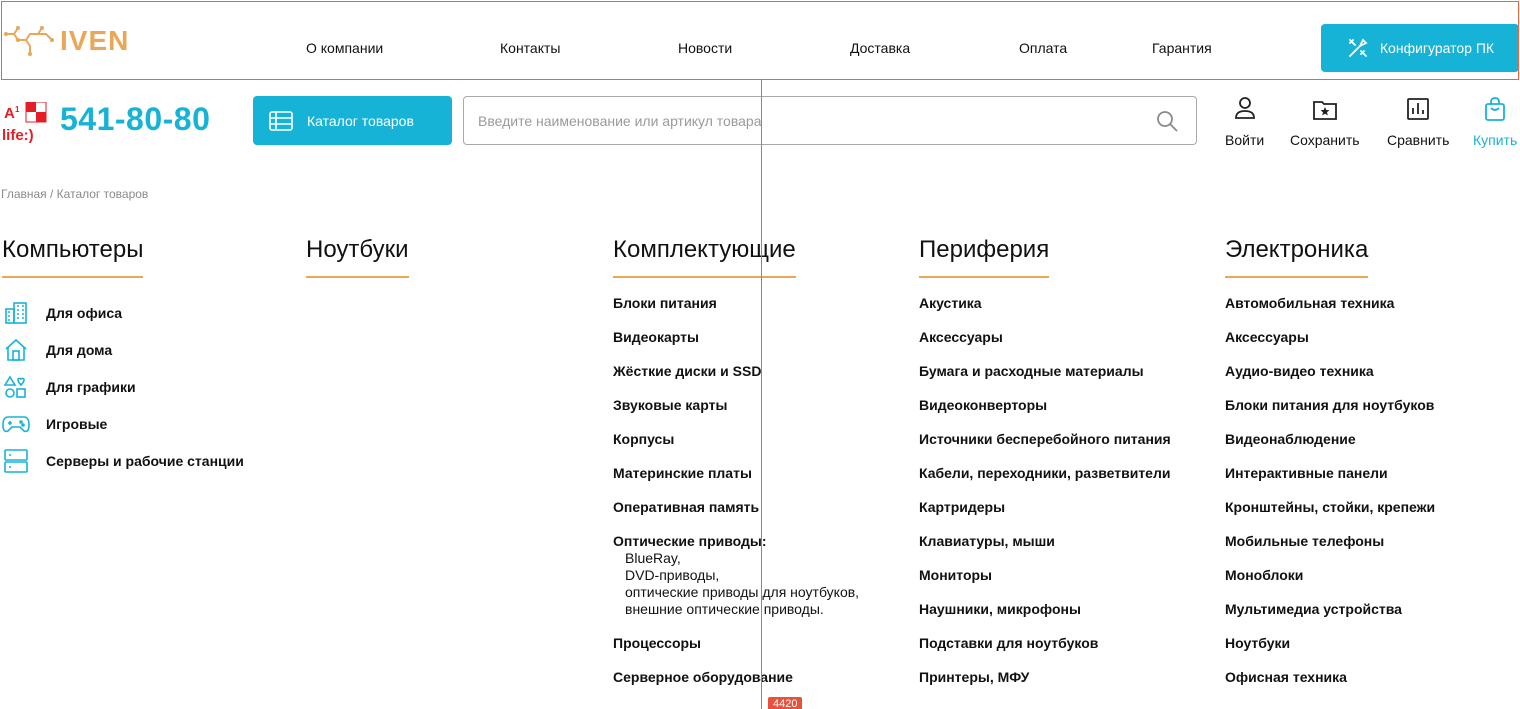 This screenshot has height=709, width=1520. Describe the element at coordinates (785, 703) in the screenshot. I see `count-badge: 4420` at that location.